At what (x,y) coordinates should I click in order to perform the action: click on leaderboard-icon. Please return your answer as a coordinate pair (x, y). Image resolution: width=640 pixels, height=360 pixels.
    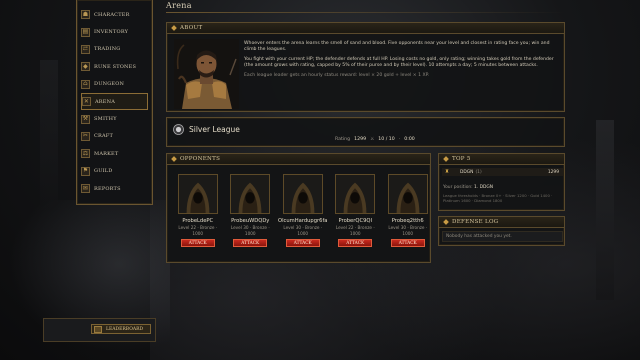
    Looking at the image, I should click on (98, 329).